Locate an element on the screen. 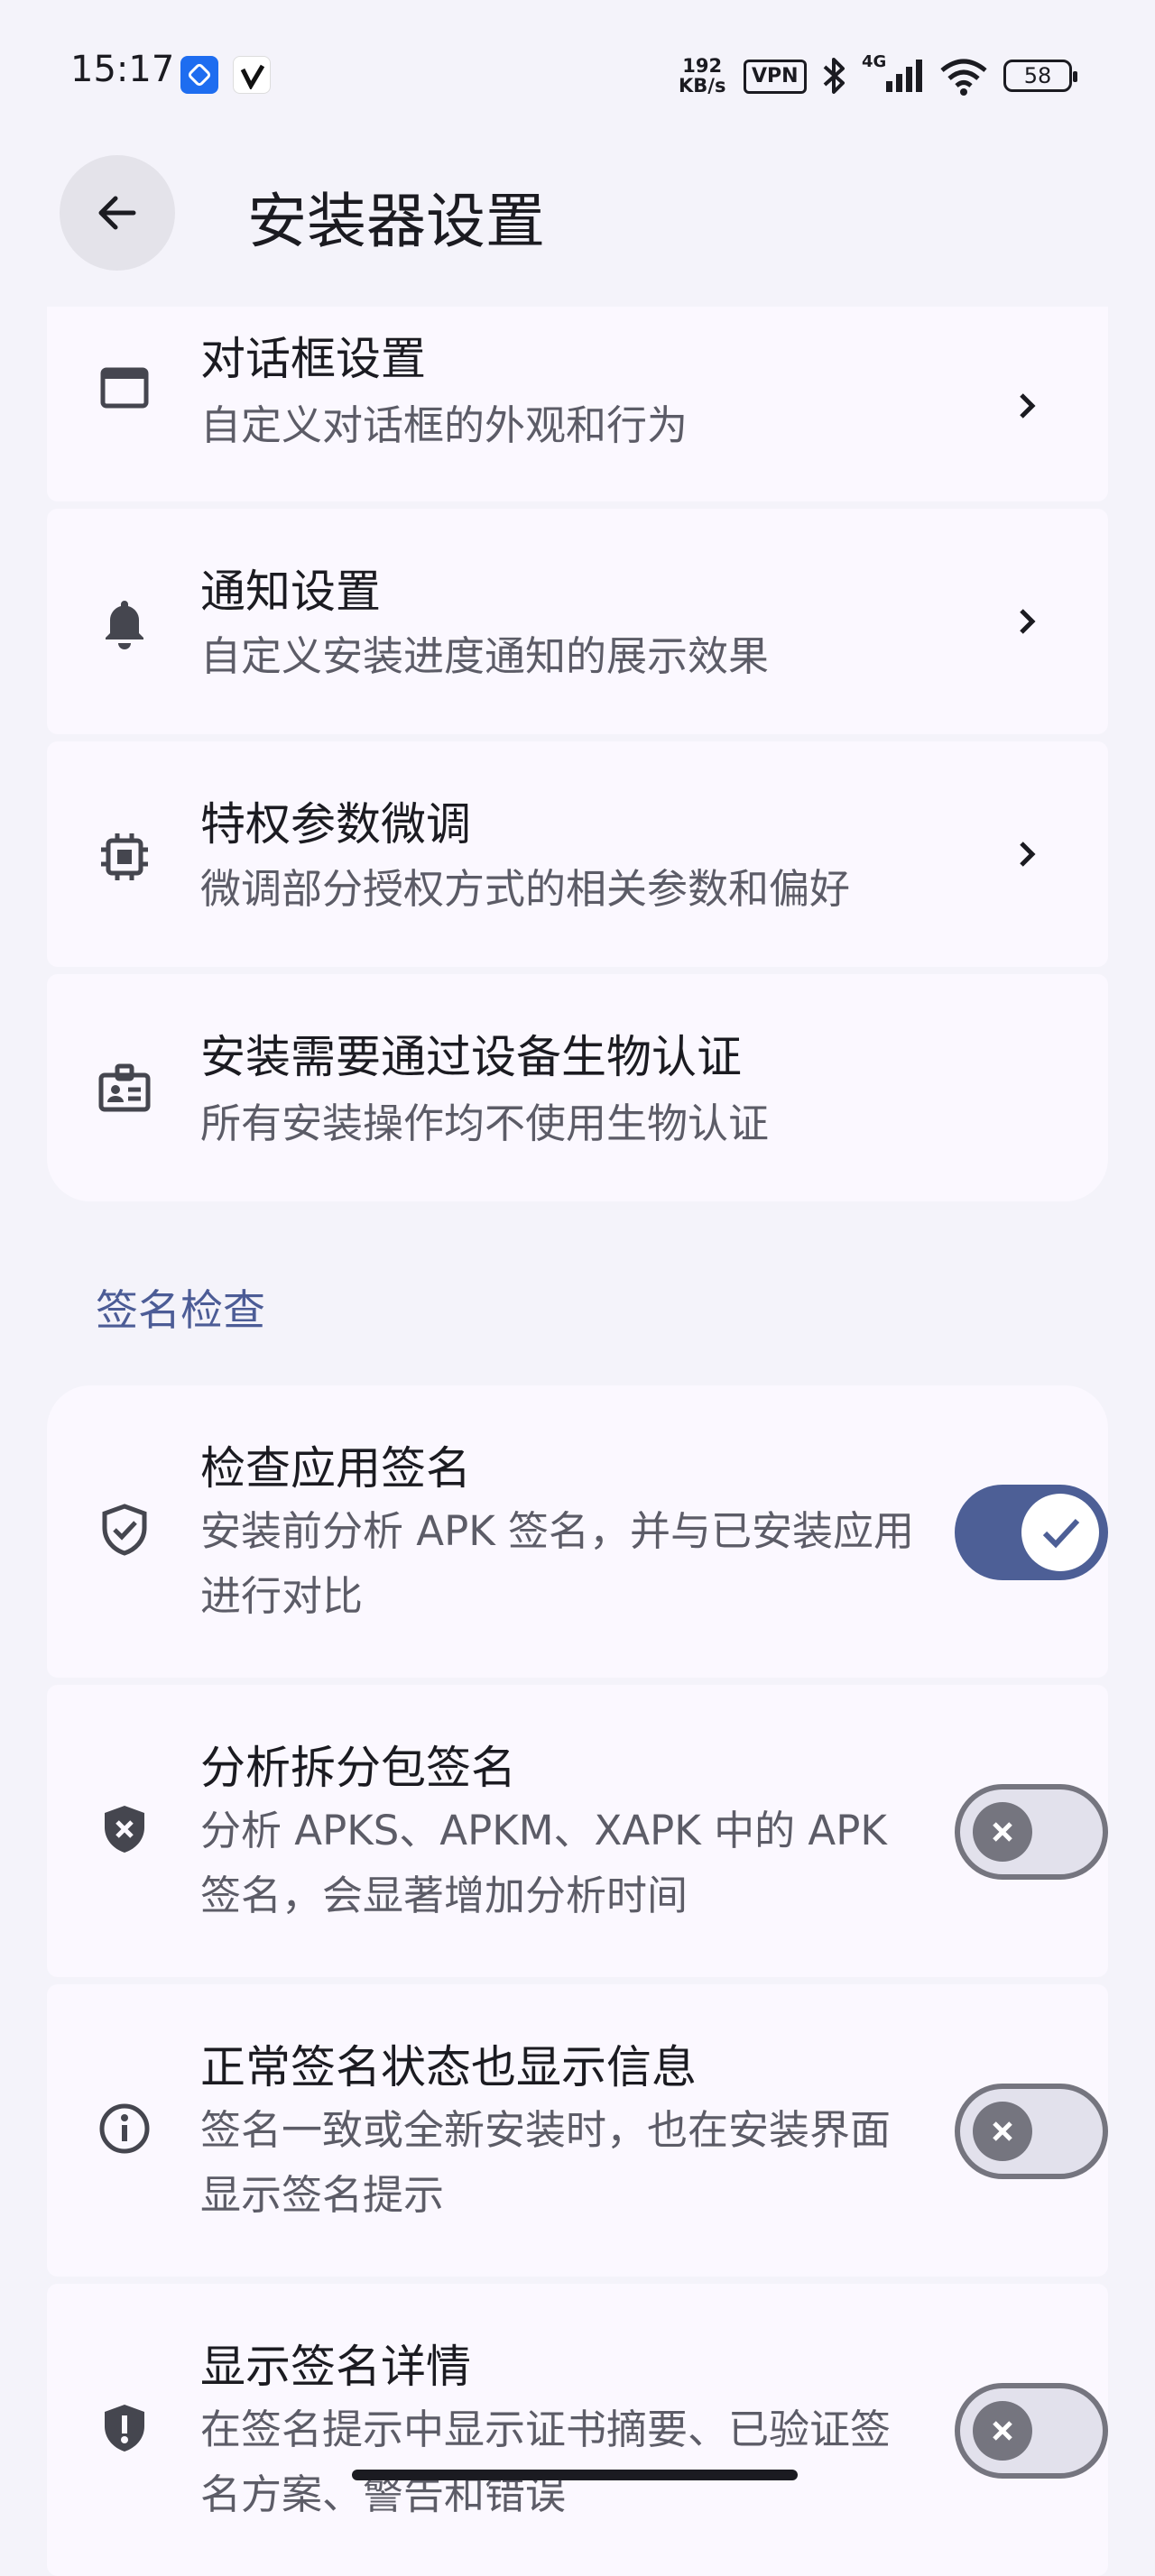 This screenshot has width=1155, height=2576. settings-item-subtitle: 安装前分析 APK 签名，并与已安装应用进行对比 is located at coordinates (557, 1563).